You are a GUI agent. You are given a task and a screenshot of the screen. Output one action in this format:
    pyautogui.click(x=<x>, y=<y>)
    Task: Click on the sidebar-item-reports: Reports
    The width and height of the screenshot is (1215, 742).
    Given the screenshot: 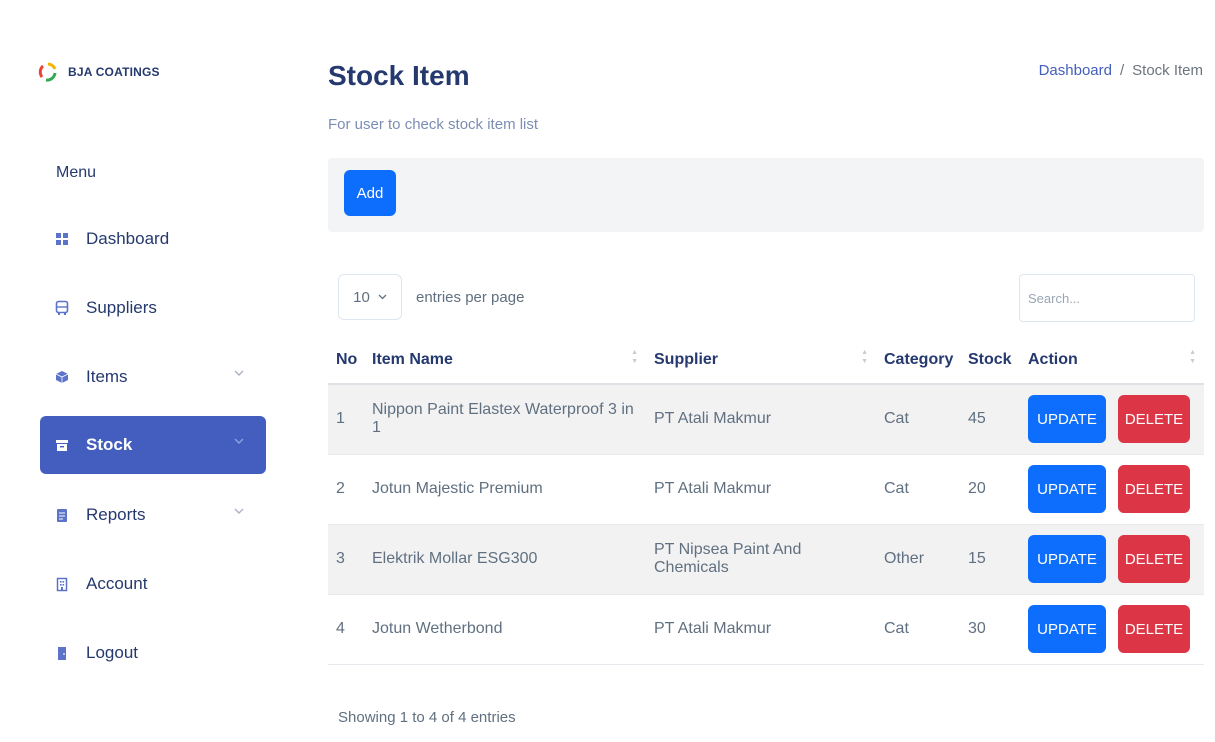 What is the action you would take?
    pyautogui.click(x=153, y=515)
    